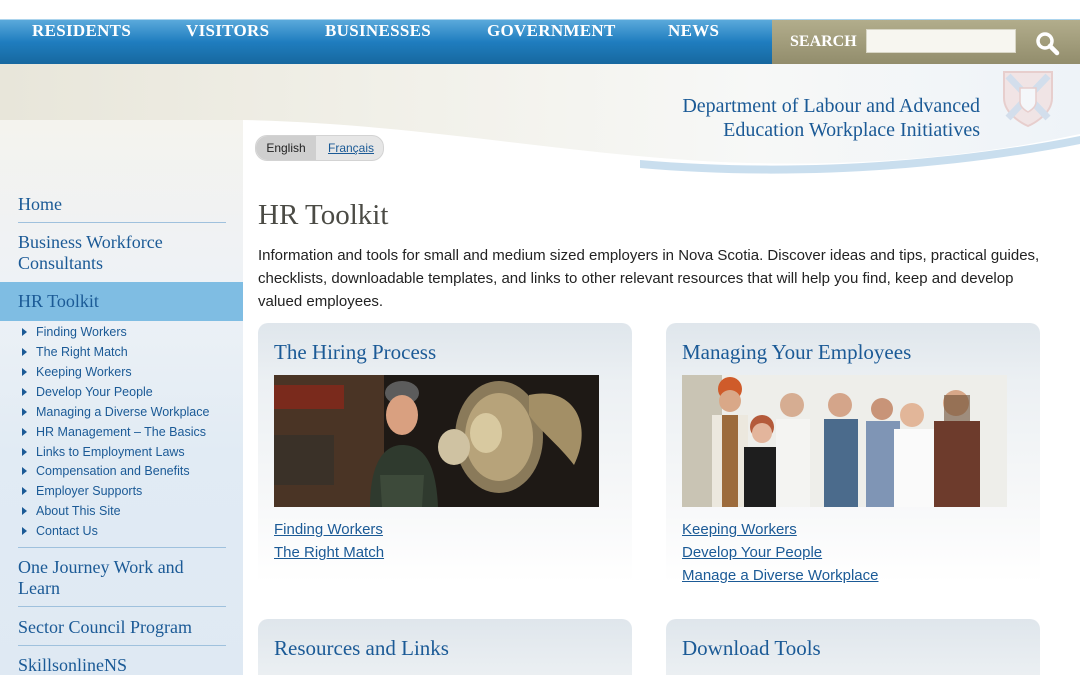 The width and height of the screenshot is (1080, 676). What do you see at coordinates (752, 552) in the screenshot?
I see `card-link-develop-your-people: Develop Your People` at bounding box center [752, 552].